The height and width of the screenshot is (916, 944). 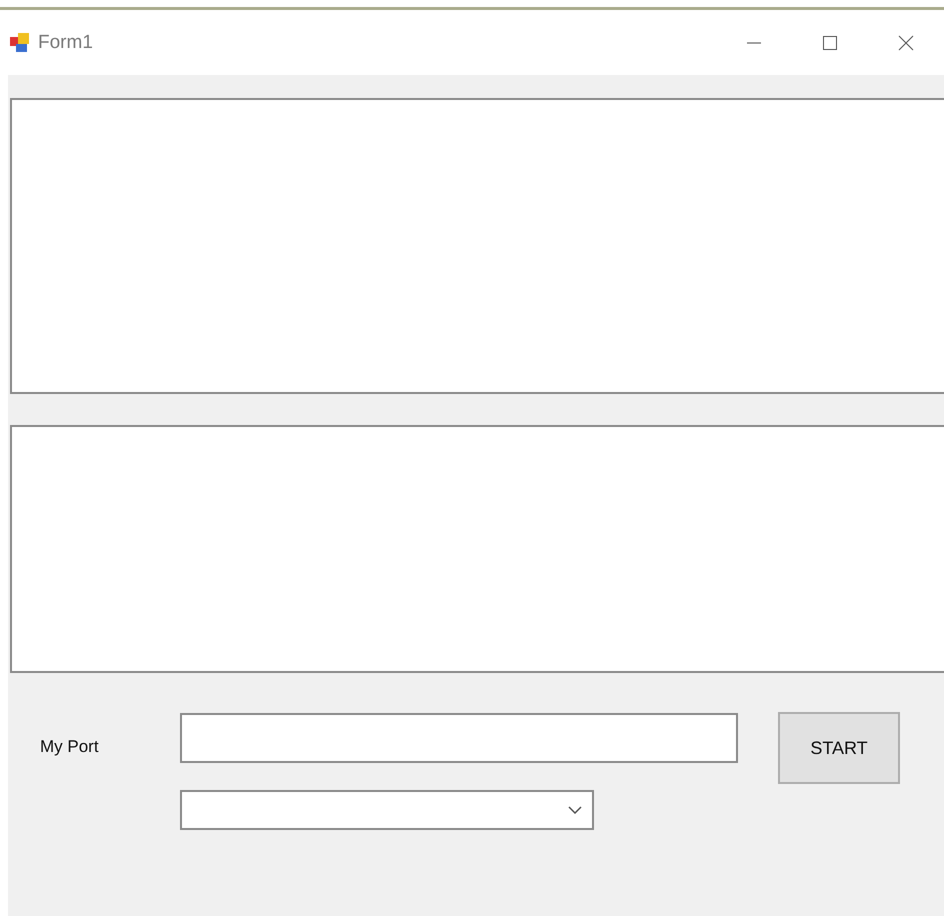 I want to click on dropdown, so click(x=387, y=810).